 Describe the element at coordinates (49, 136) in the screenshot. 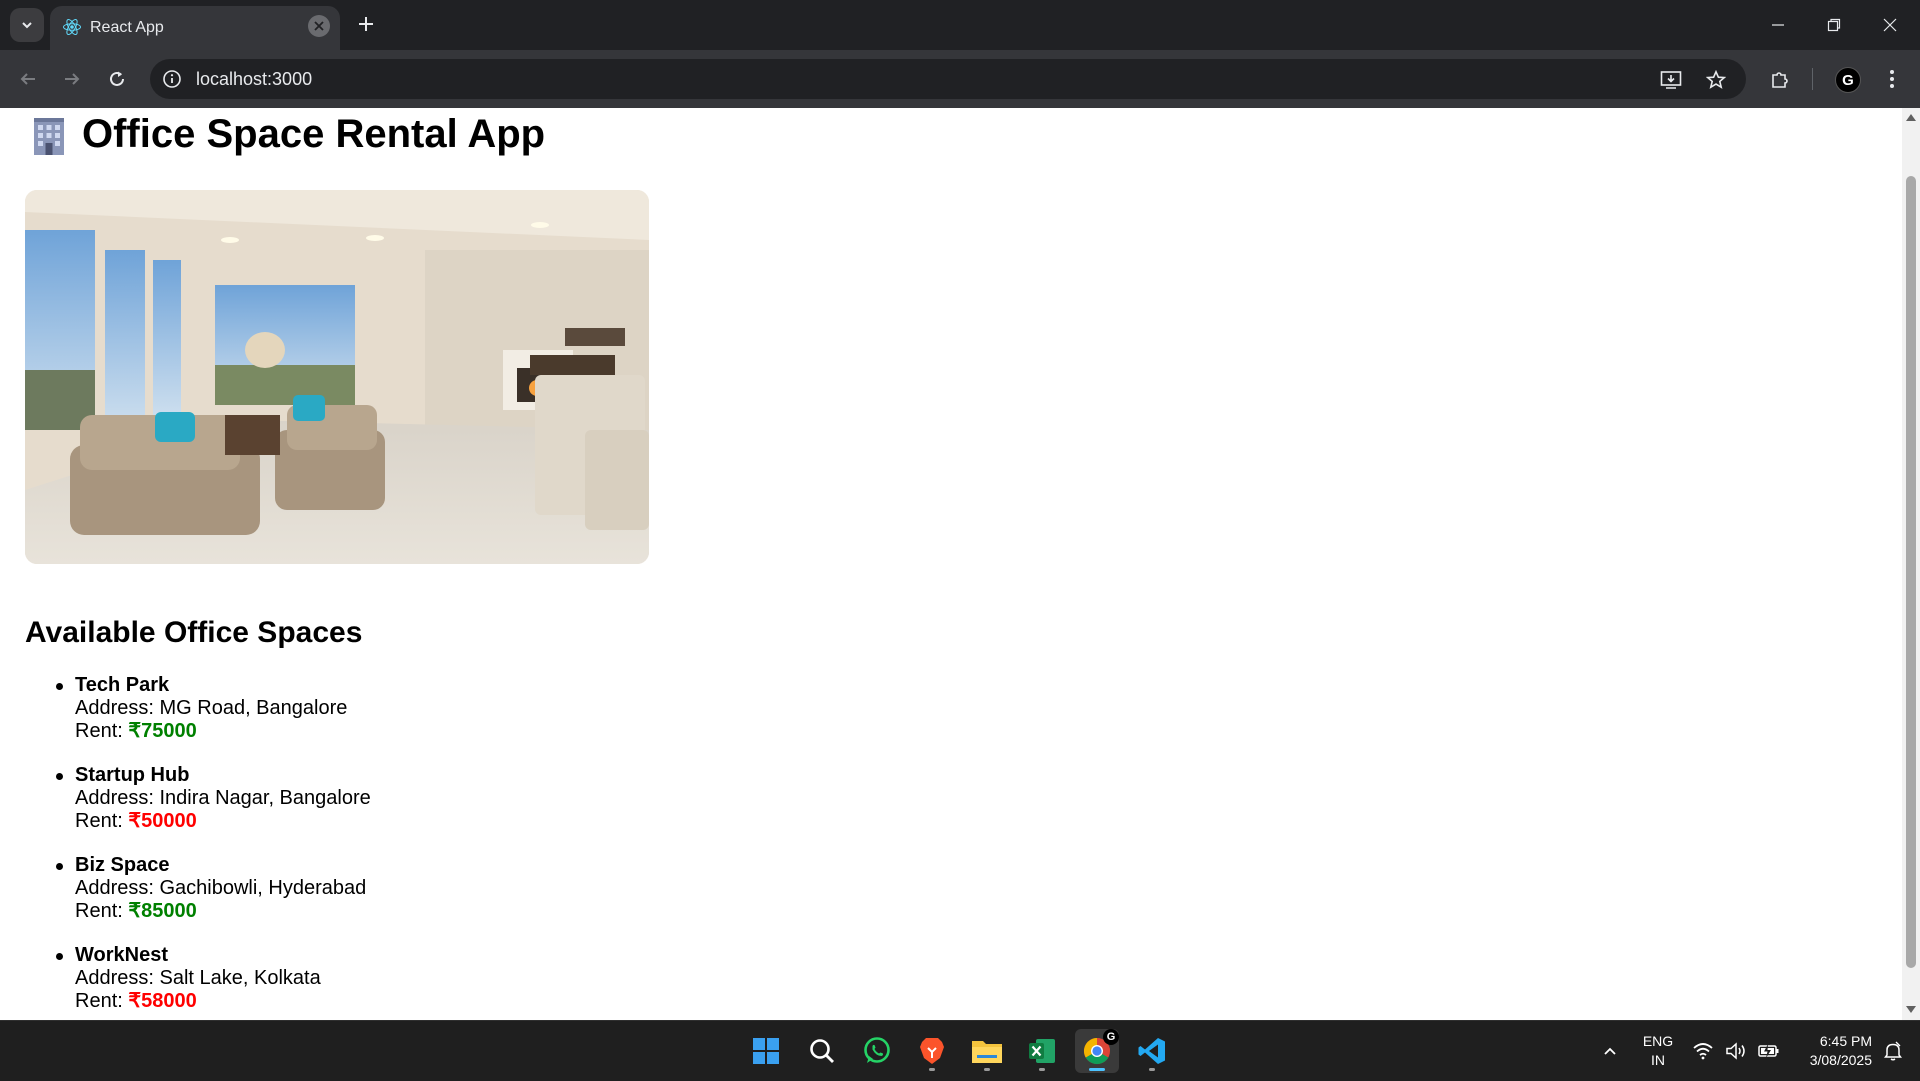

I see `office-building-icon` at that location.